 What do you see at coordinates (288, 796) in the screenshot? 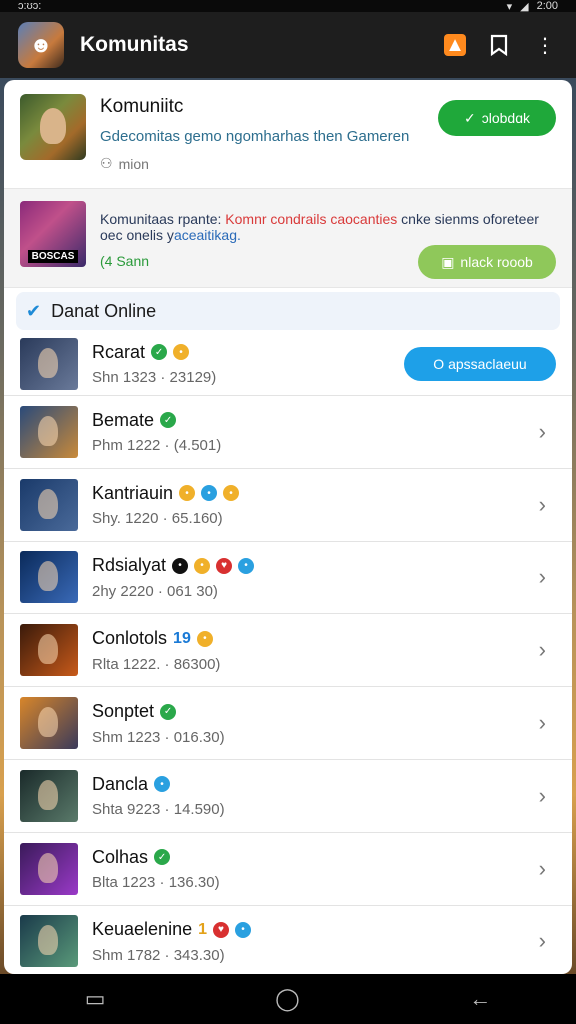
I see `member-row: Dancla • Shta 9223 · 14.590) ›` at bounding box center [288, 796].